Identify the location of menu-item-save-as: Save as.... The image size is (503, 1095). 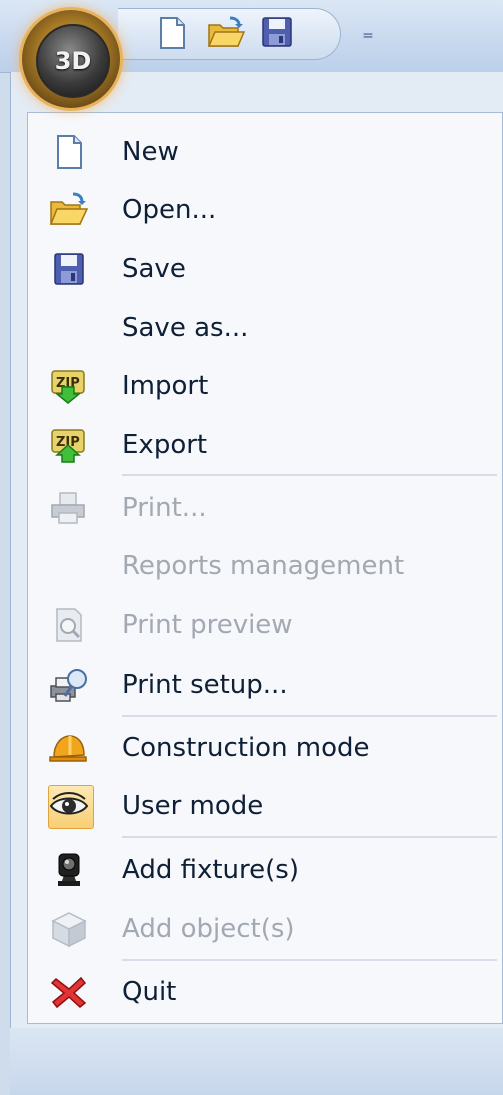
(265, 327).